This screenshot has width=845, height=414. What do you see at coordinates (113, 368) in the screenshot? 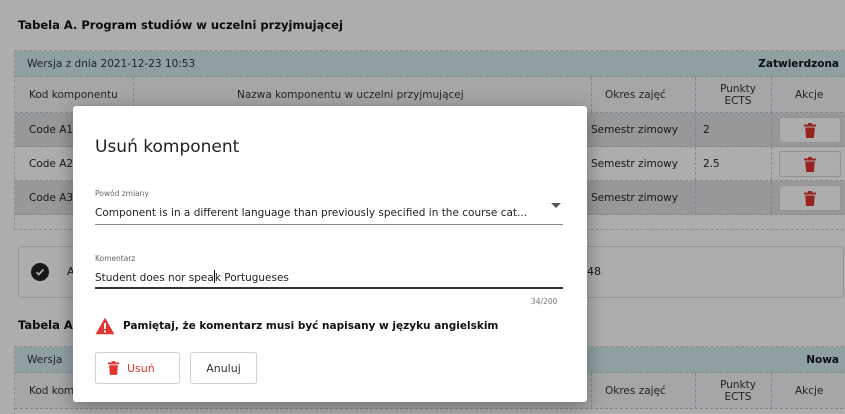
I see `trash-icon` at bounding box center [113, 368].